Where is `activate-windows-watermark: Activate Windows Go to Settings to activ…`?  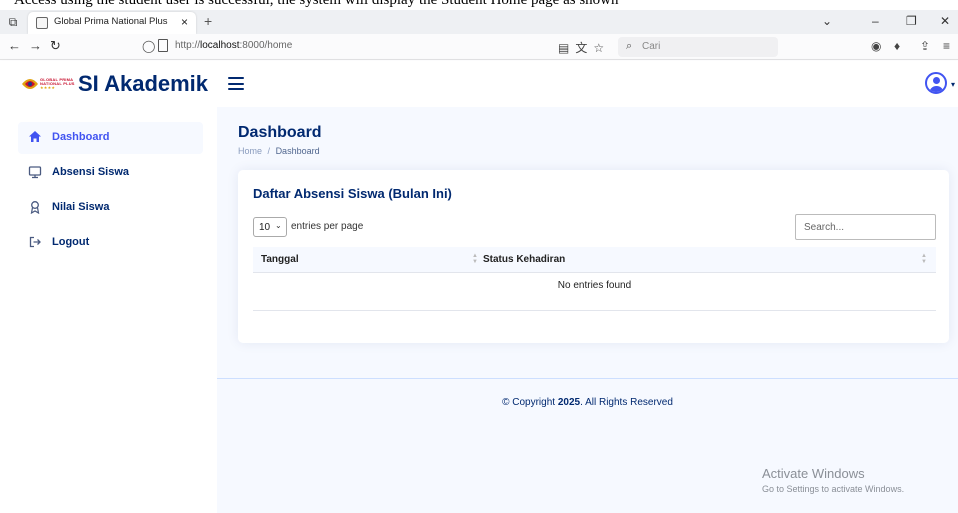
activate-windows-watermark: Activate Windows Go to Settings to activ… is located at coordinates (833, 480).